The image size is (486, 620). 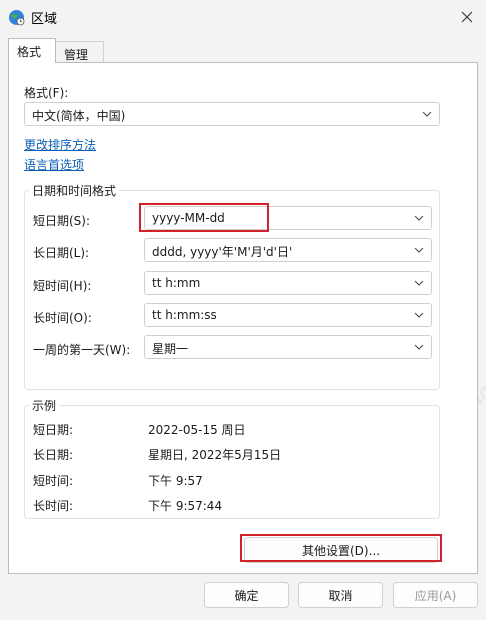 I want to click on first-day-of-week-label: 一周的第一天(W):, so click(x=82, y=350).